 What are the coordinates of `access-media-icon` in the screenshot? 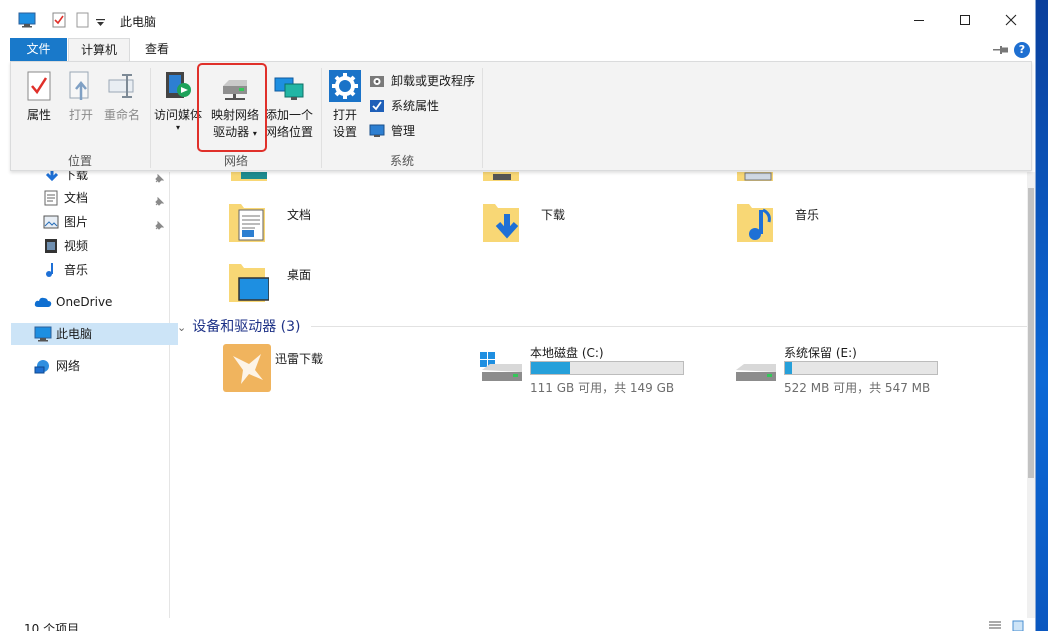 It's located at (178, 85).